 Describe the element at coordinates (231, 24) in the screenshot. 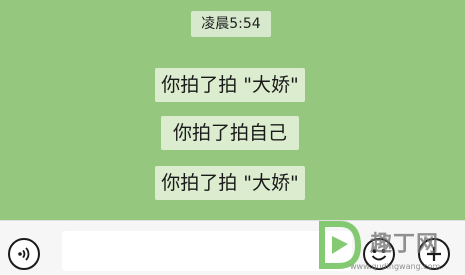

I see `timestamp-label: 凌晨5:54` at that location.